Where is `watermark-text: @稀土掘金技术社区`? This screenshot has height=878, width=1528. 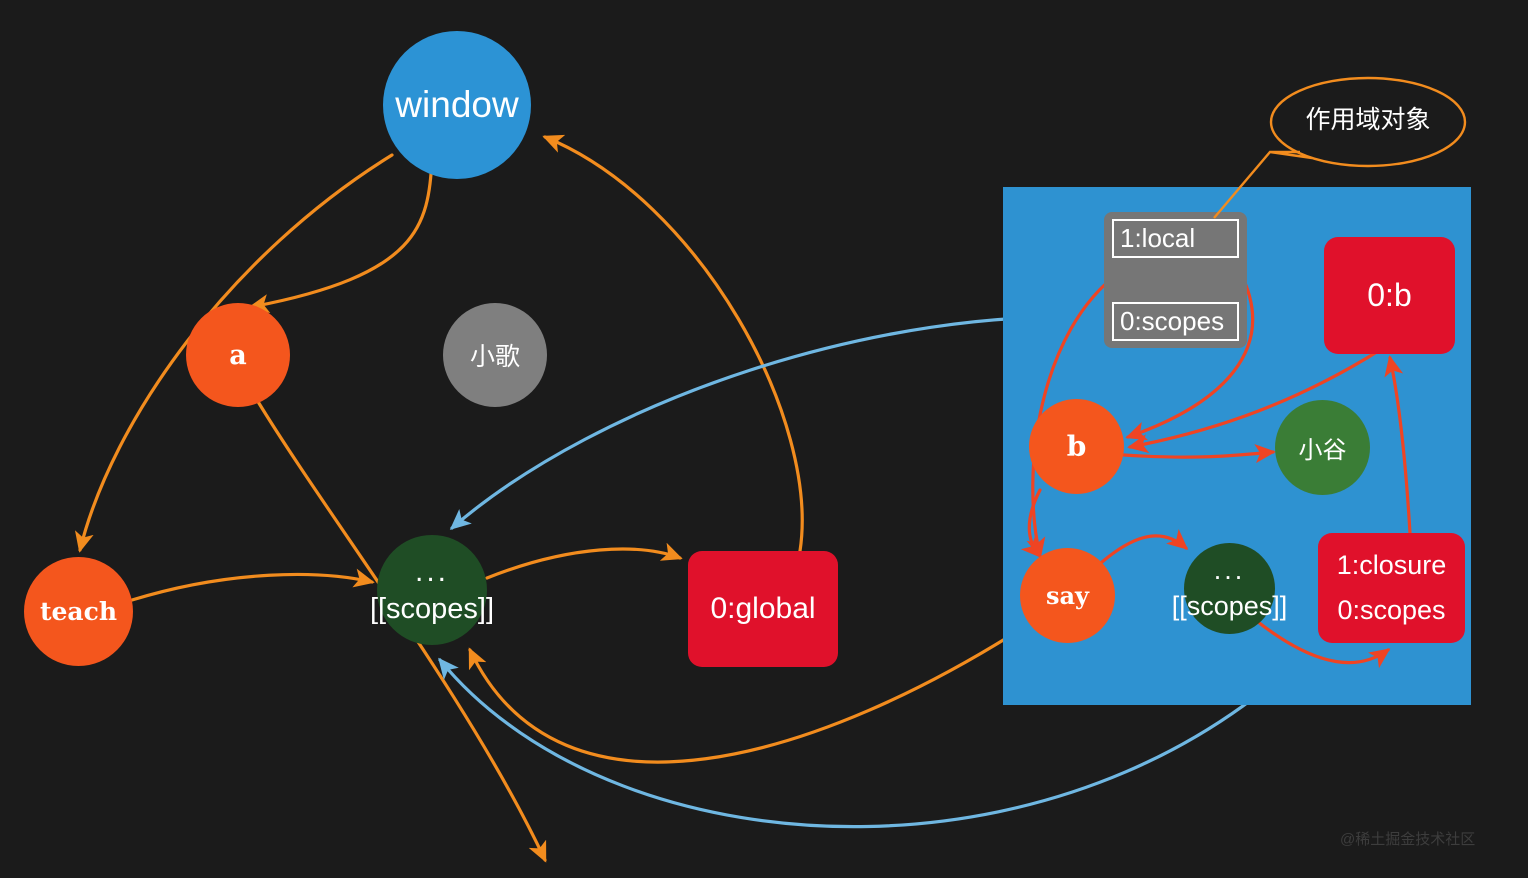
watermark-text: @稀土掘金技术社区 is located at coordinates (1408, 839).